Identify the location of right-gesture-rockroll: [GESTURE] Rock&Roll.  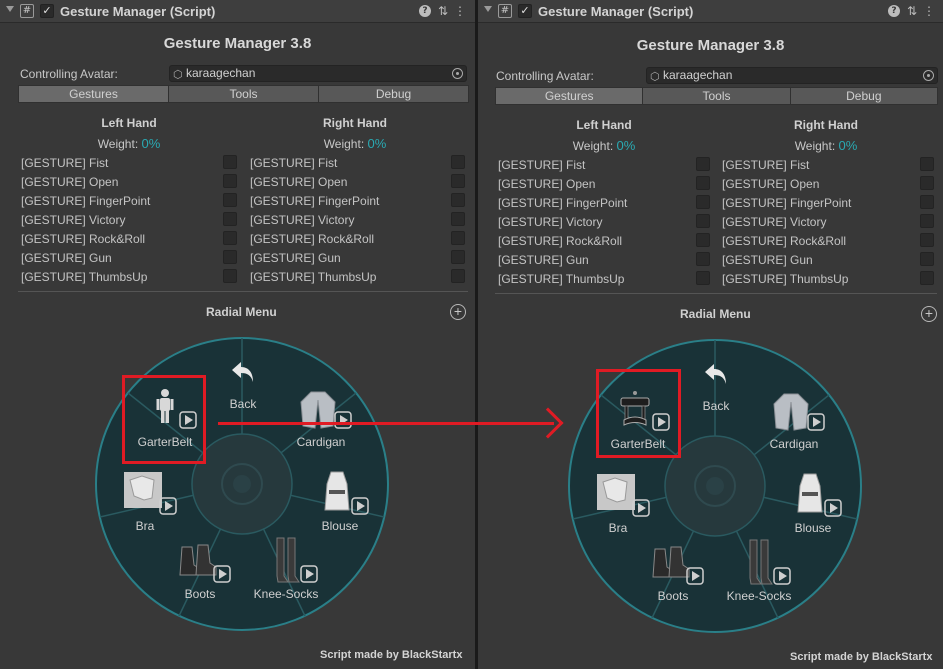
(312, 239).